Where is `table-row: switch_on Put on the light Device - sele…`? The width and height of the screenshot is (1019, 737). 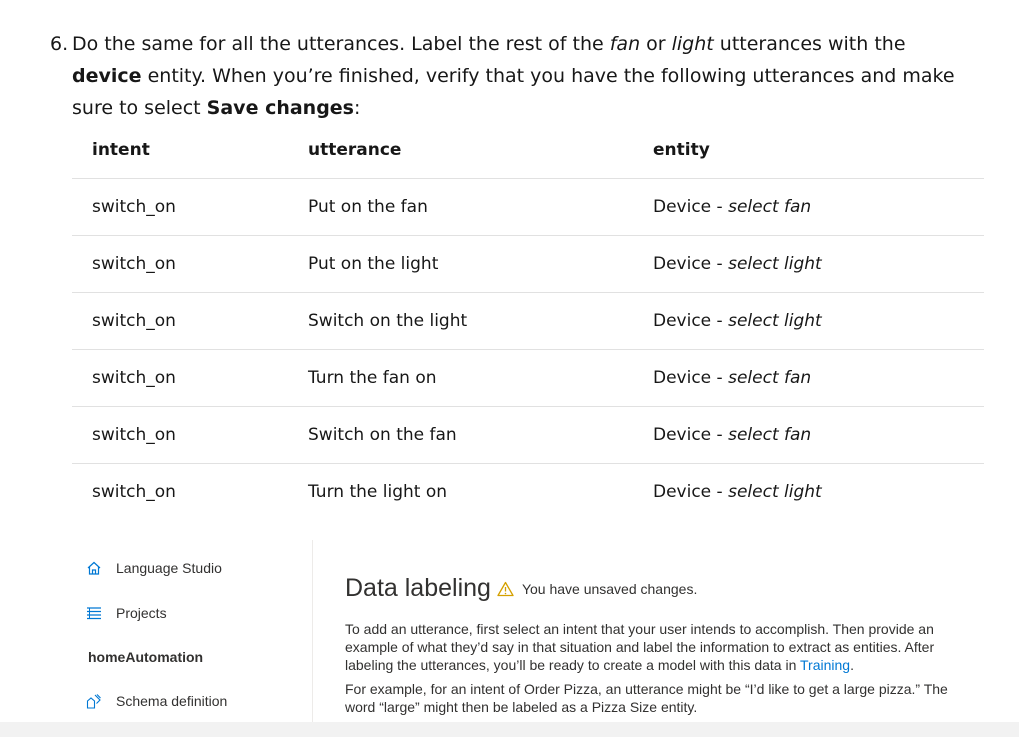 table-row: switch_on Put on the light Device - sele… is located at coordinates (528, 264).